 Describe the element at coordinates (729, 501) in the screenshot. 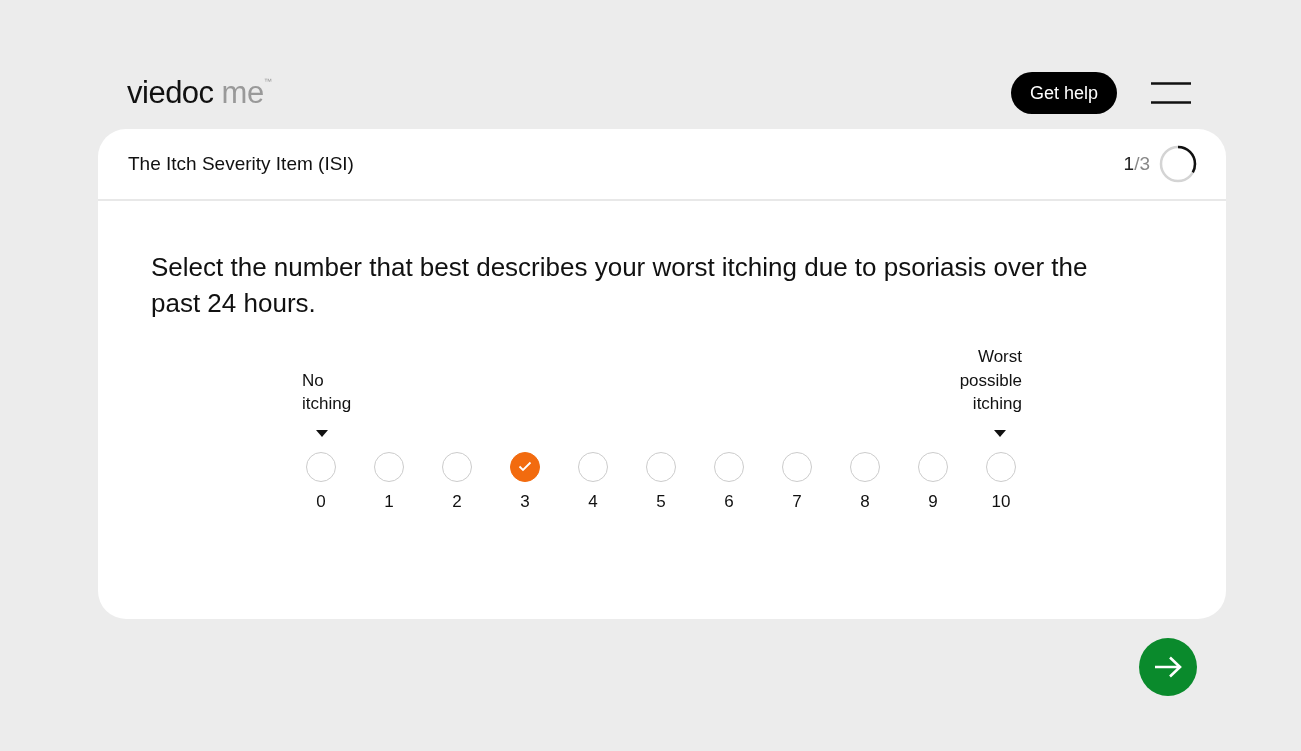

I see `option-number: 6` at that location.